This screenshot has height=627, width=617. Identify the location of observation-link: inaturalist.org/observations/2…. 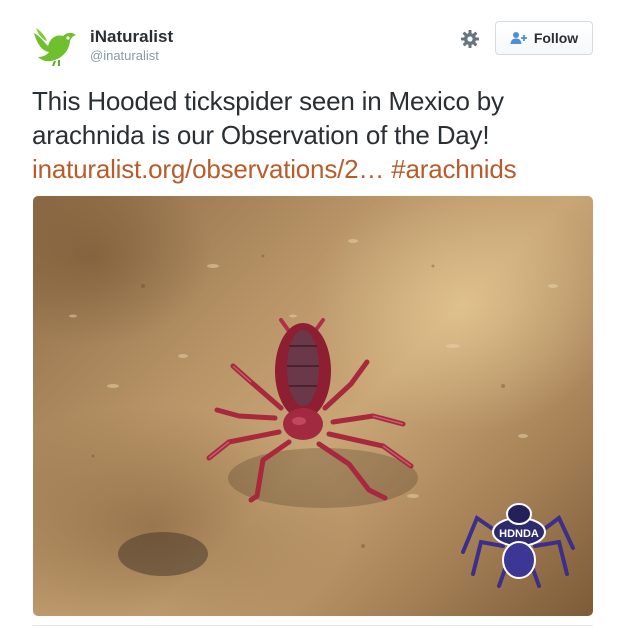
(208, 169).